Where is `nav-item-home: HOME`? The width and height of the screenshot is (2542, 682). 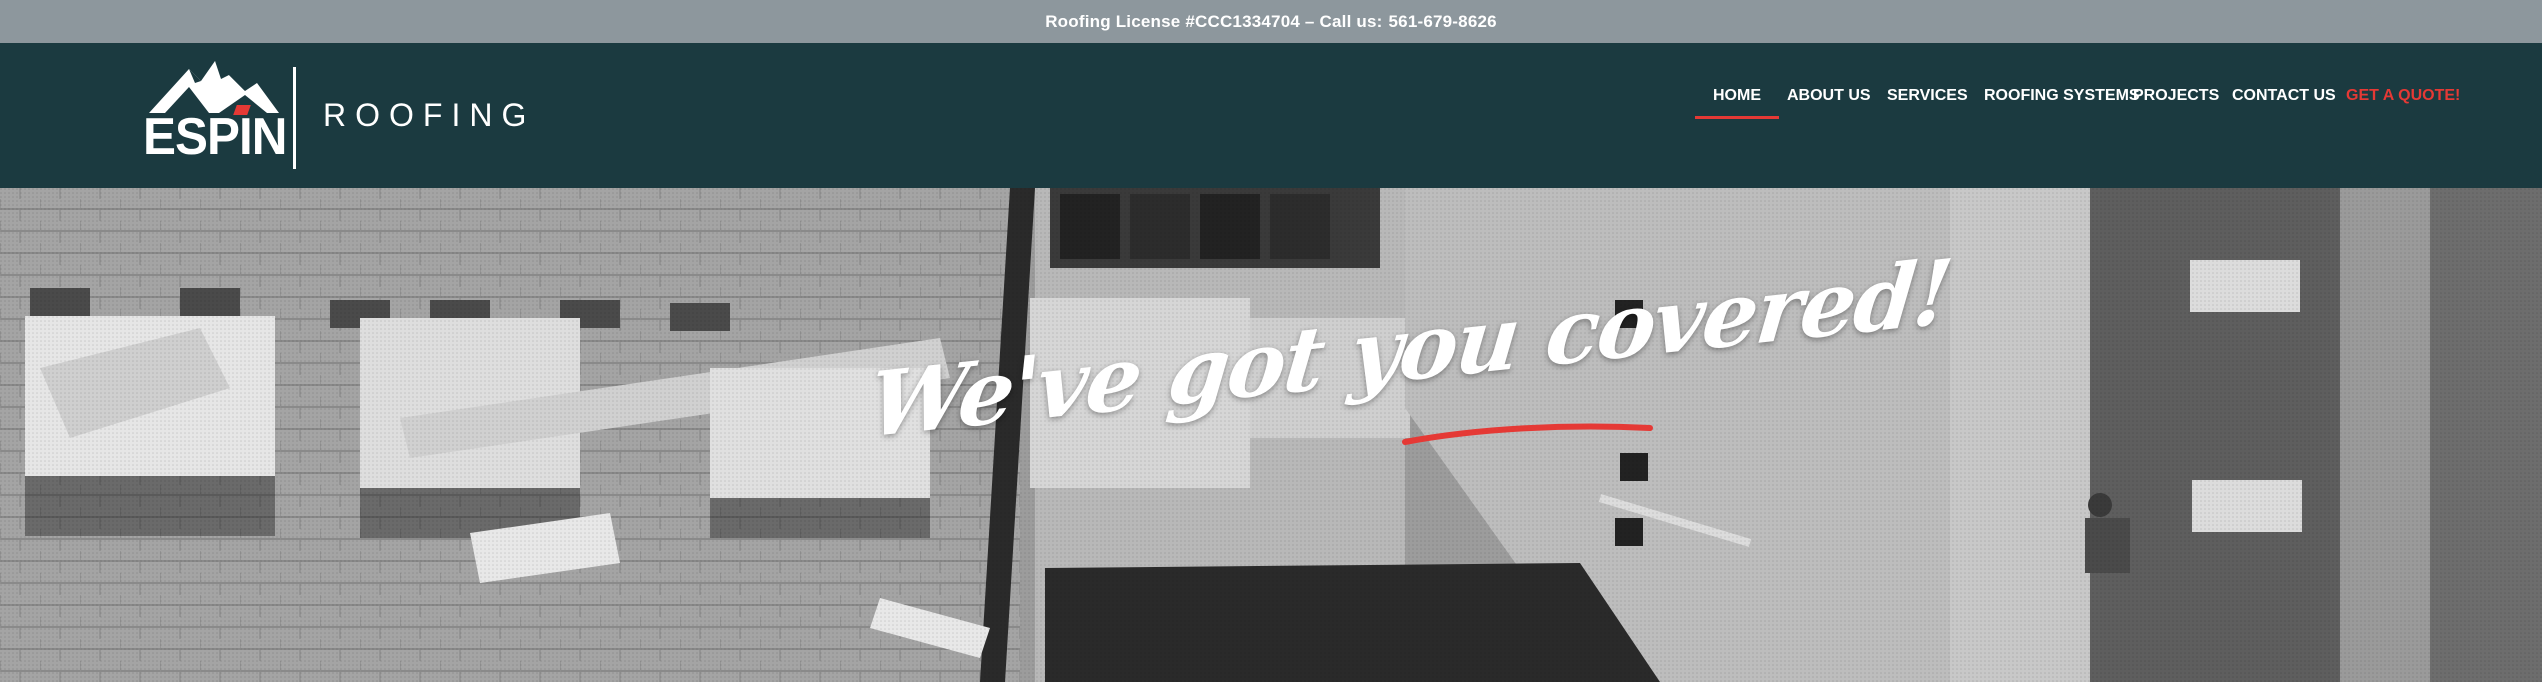
nav-item-home: HOME is located at coordinates (1737, 117).